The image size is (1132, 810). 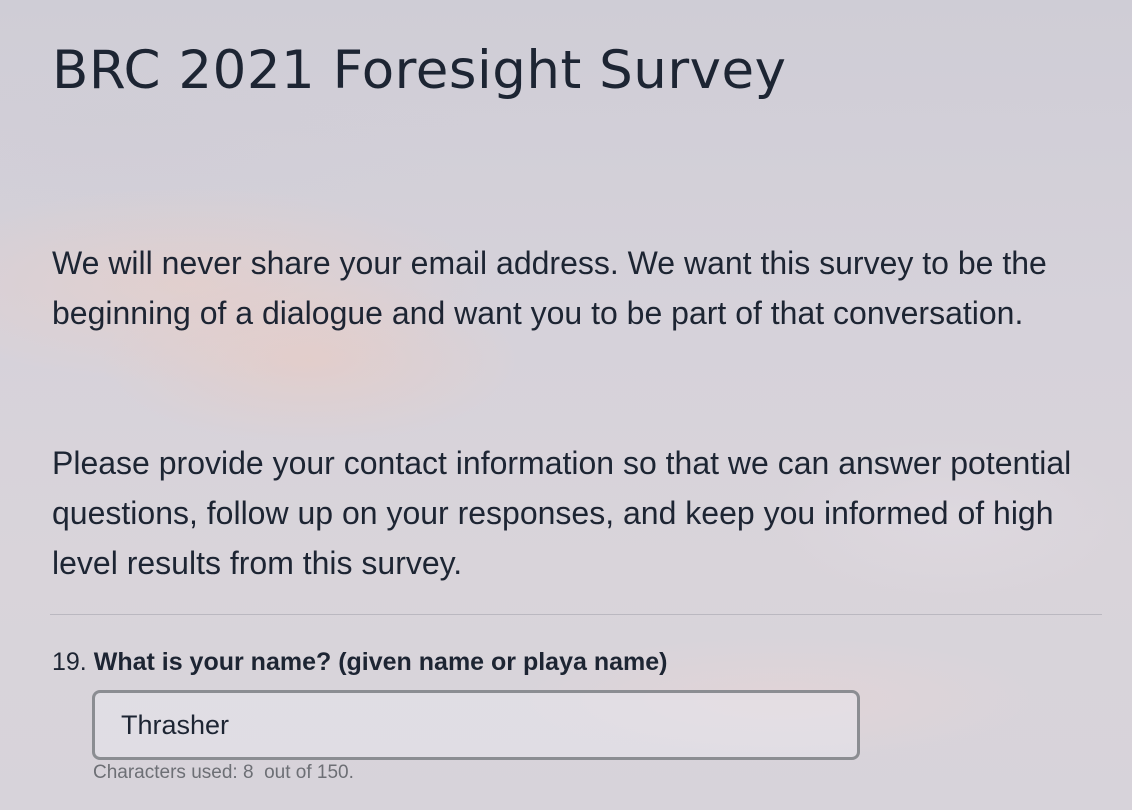 I want to click on section-divider, so click(x=576, y=614).